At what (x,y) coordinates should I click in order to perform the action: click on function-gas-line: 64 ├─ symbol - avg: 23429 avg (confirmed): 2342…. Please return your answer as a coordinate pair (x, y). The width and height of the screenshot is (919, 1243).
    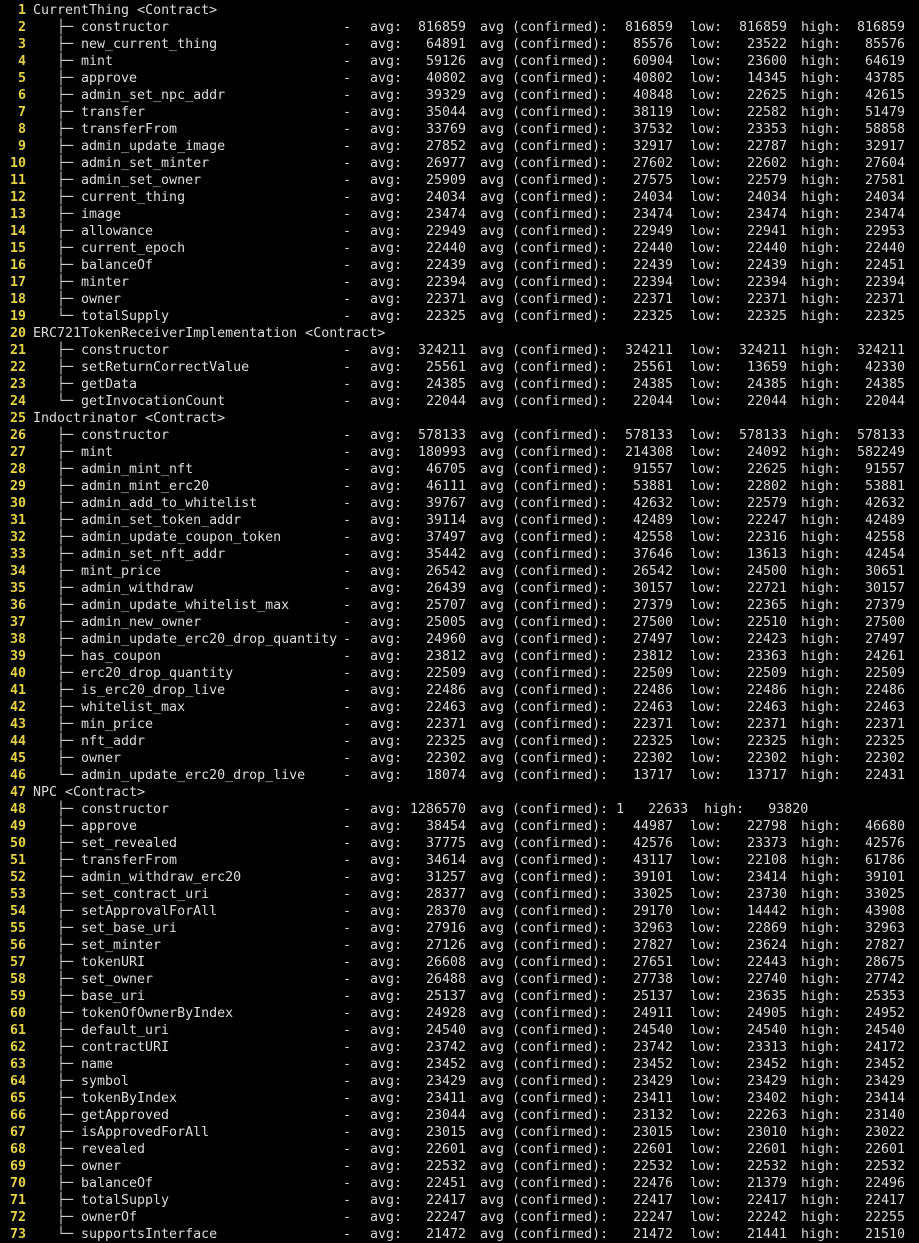
    Looking at the image, I should click on (459, 1081).